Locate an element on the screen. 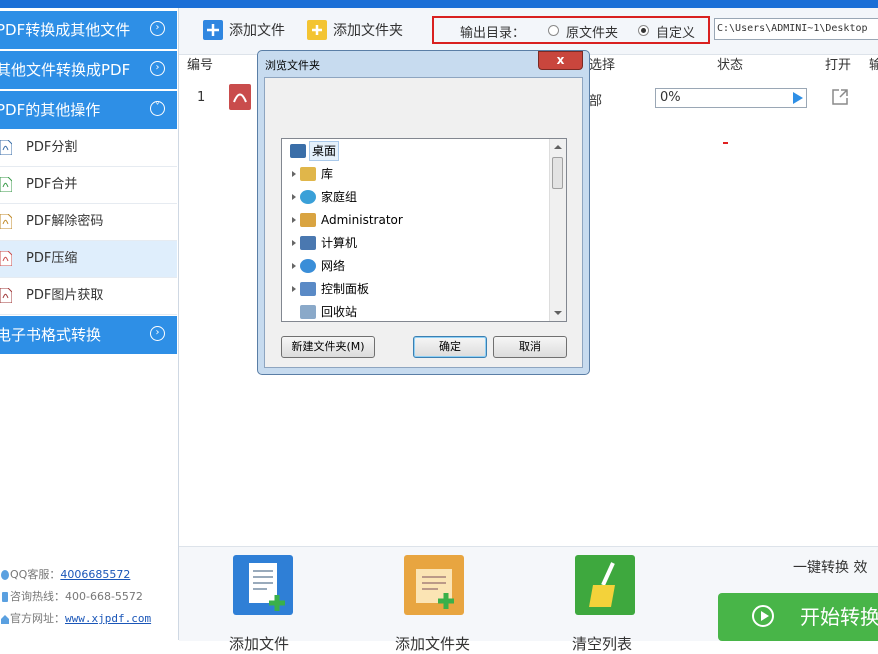 This screenshot has height=654, width=878. add-folder-icon is located at coordinates (317, 30).